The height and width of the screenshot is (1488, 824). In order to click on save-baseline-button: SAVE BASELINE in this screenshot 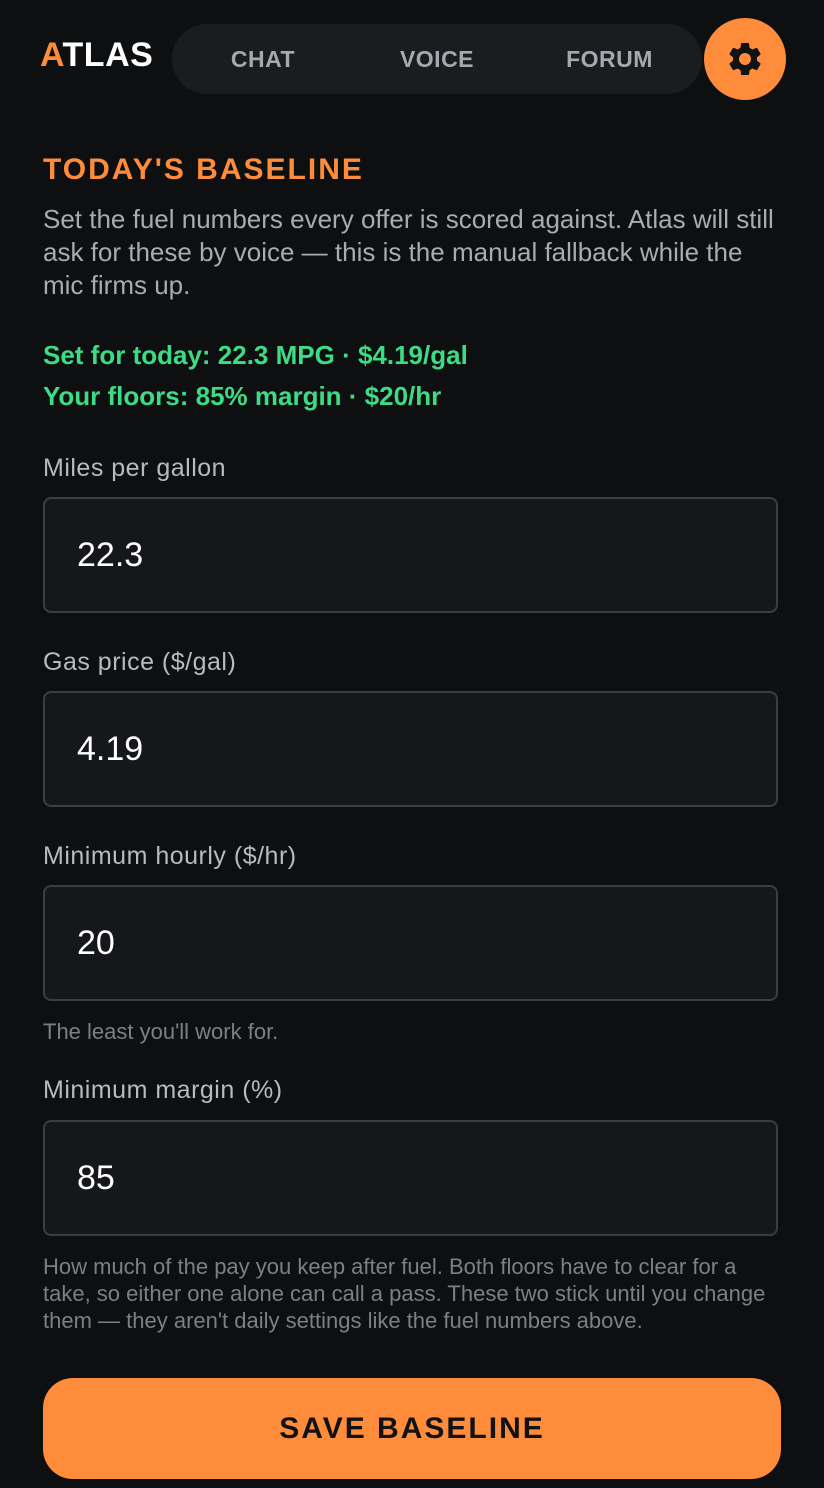, I will do `click(412, 1428)`.